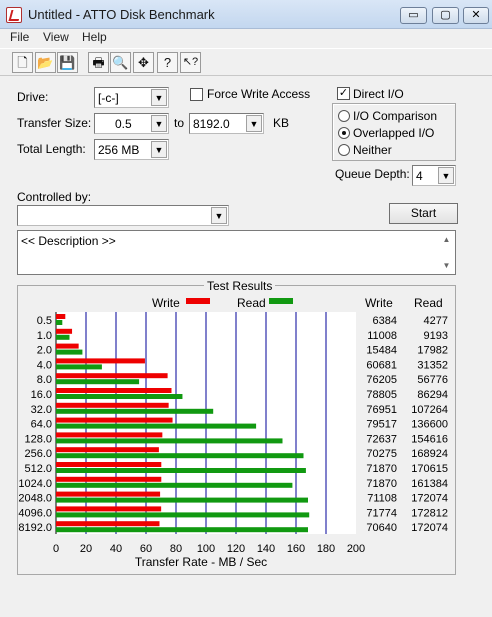 This screenshot has width=492, height=617. I want to click on x-tick-label: 40, so click(116, 549).